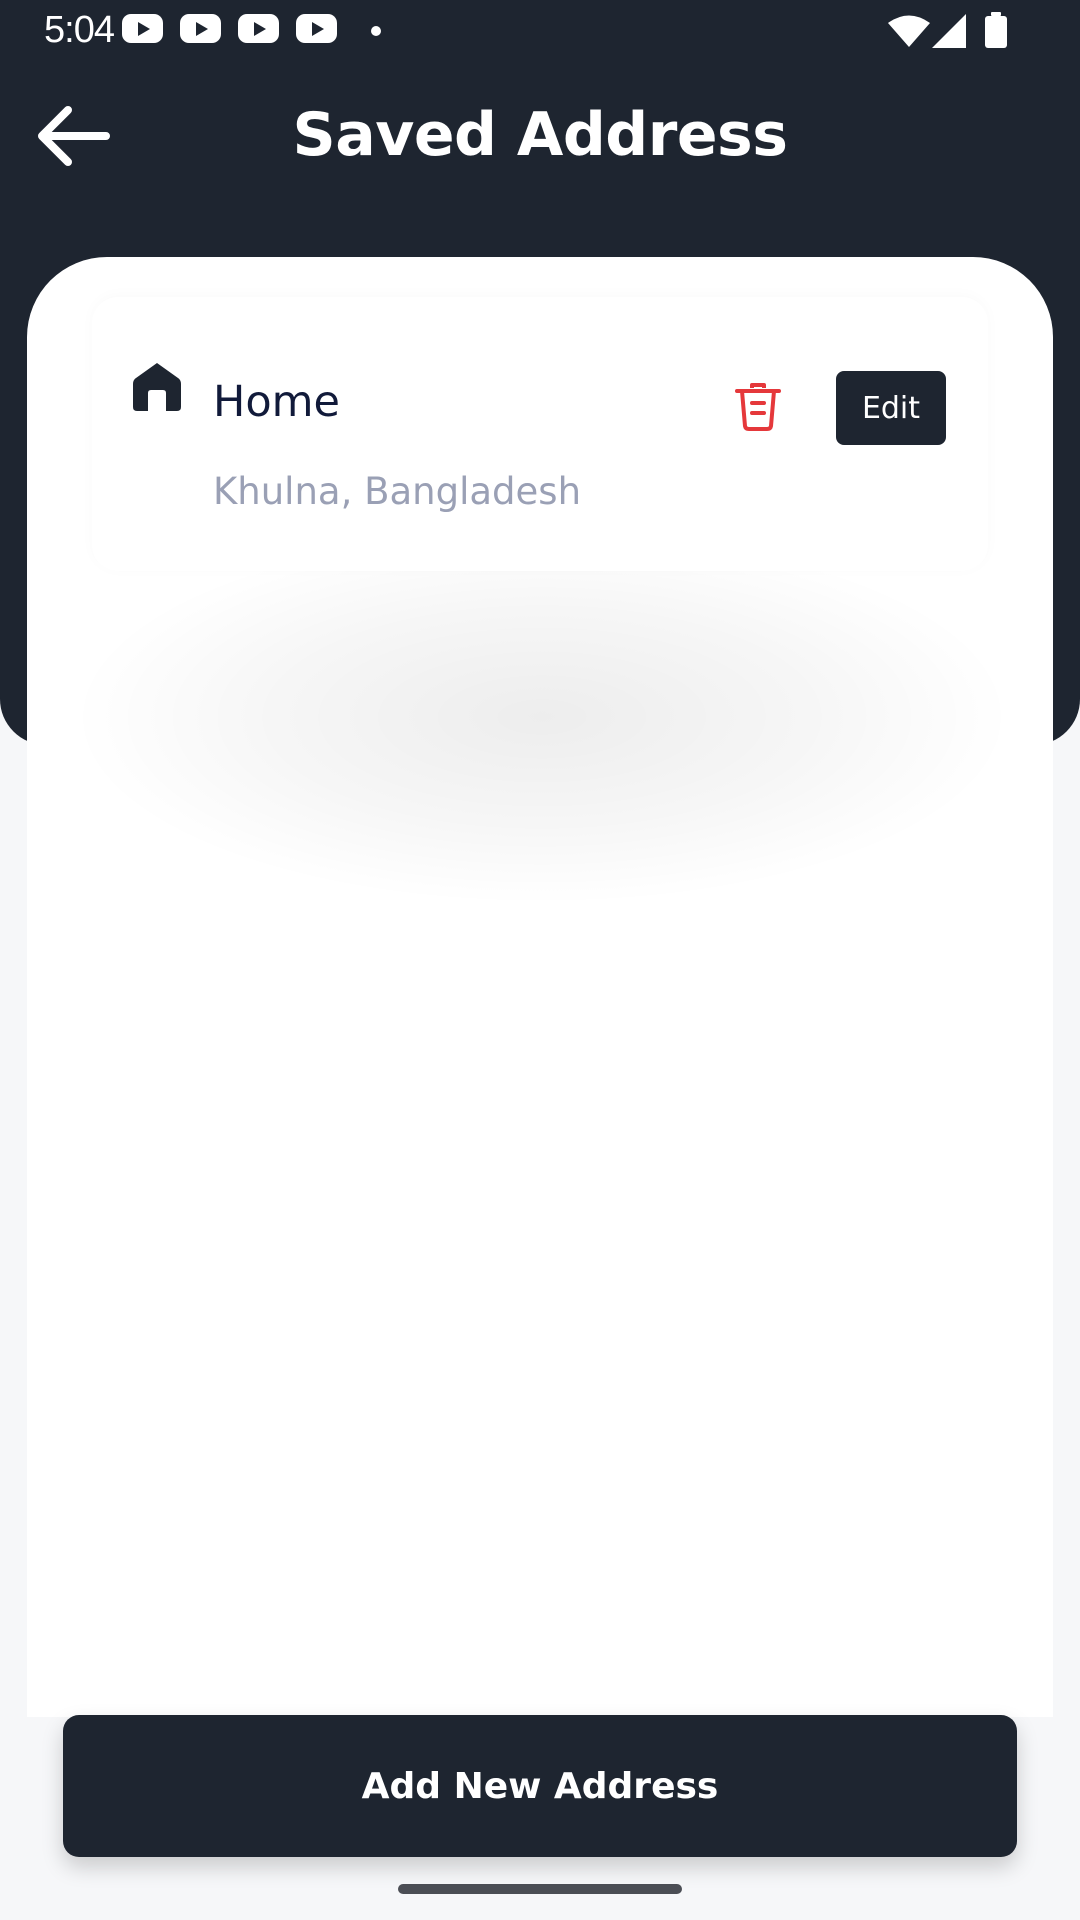 The image size is (1080, 1920). Describe the element at coordinates (79, 30) in the screenshot. I see `status-time: 5:04` at that location.